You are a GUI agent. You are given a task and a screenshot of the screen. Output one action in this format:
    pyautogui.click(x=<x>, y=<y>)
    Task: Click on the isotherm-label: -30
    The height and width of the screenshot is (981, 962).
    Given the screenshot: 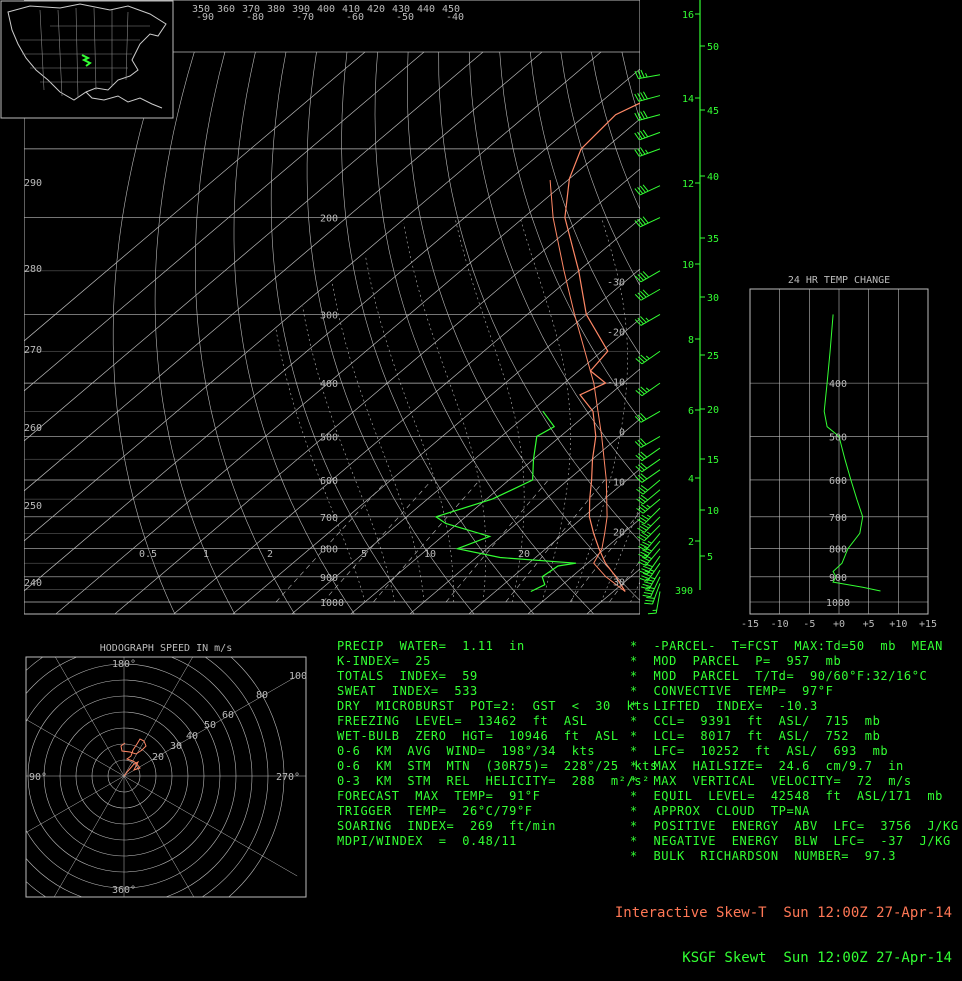 What is the action you would take?
    pyautogui.click(x=616, y=283)
    